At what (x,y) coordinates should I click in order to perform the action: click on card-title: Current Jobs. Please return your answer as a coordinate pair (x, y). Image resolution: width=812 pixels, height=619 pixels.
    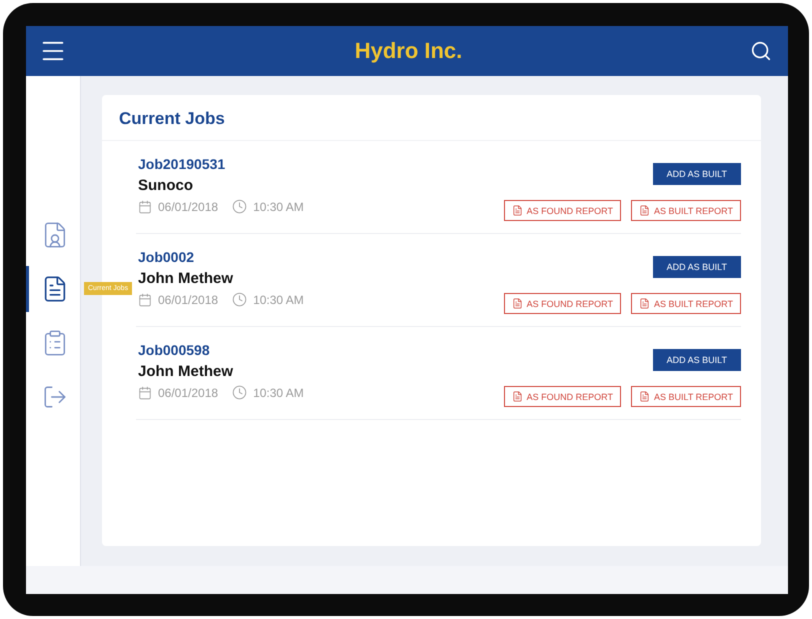
    Looking at the image, I should click on (172, 118).